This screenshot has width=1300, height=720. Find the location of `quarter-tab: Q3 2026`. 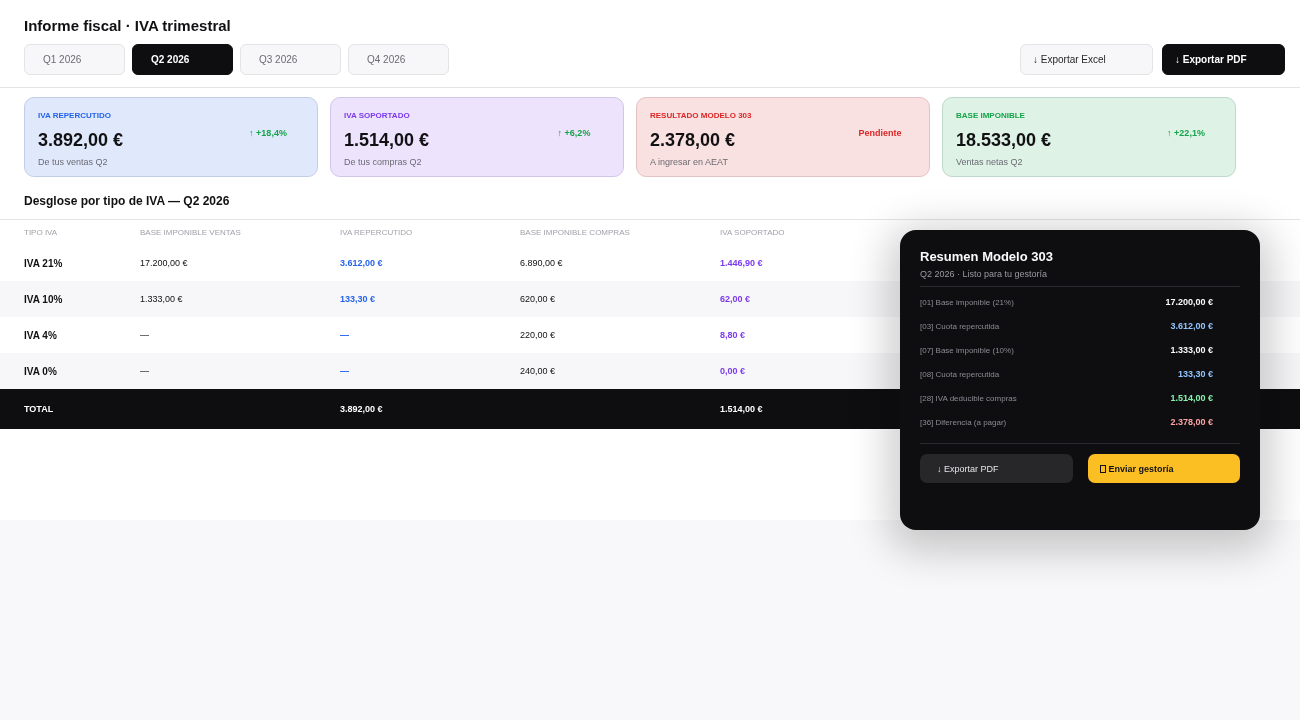

quarter-tab: Q3 2026 is located at coordinates (290, 59).